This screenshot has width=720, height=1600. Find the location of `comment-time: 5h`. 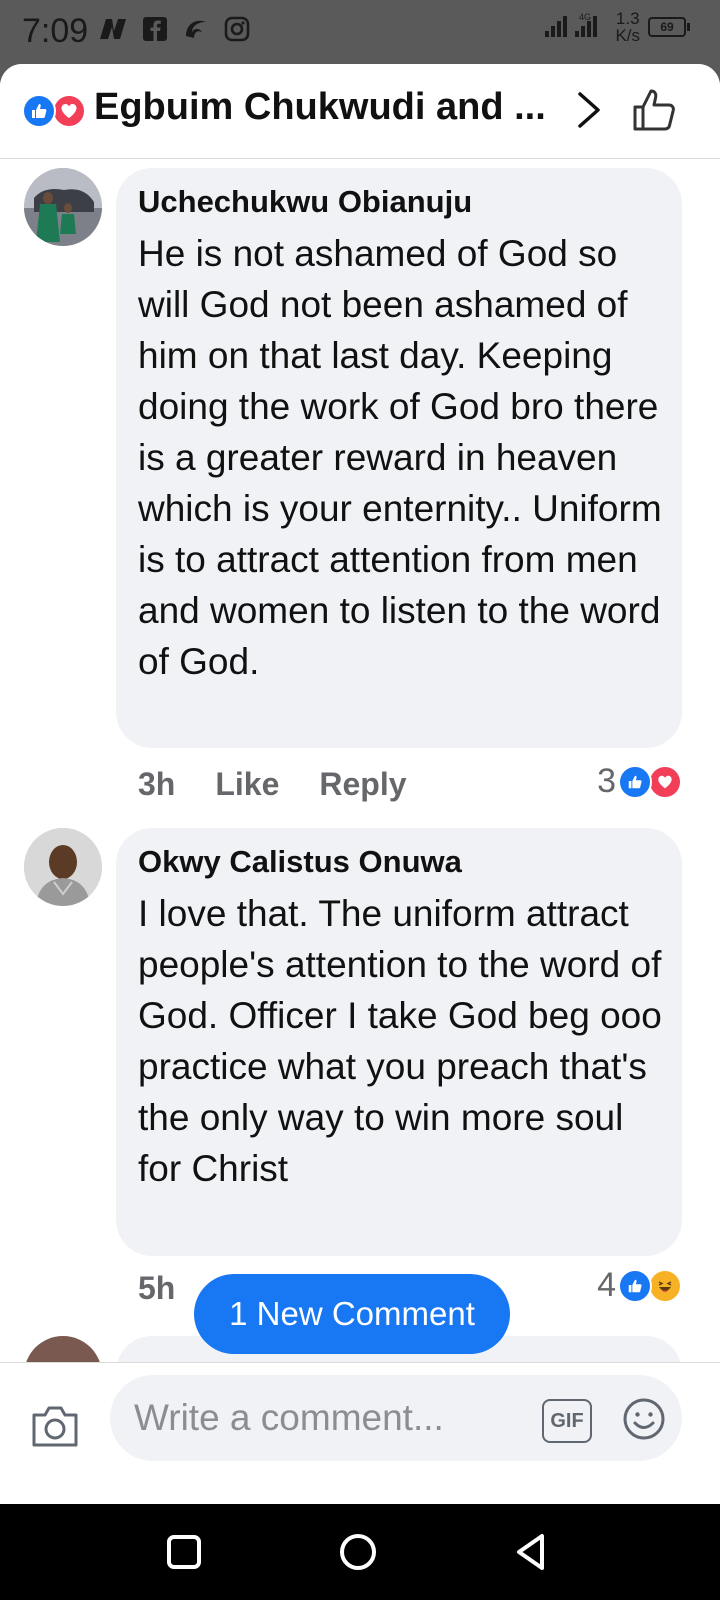

comment-time: 5h is located at coordinates (156, 1288).